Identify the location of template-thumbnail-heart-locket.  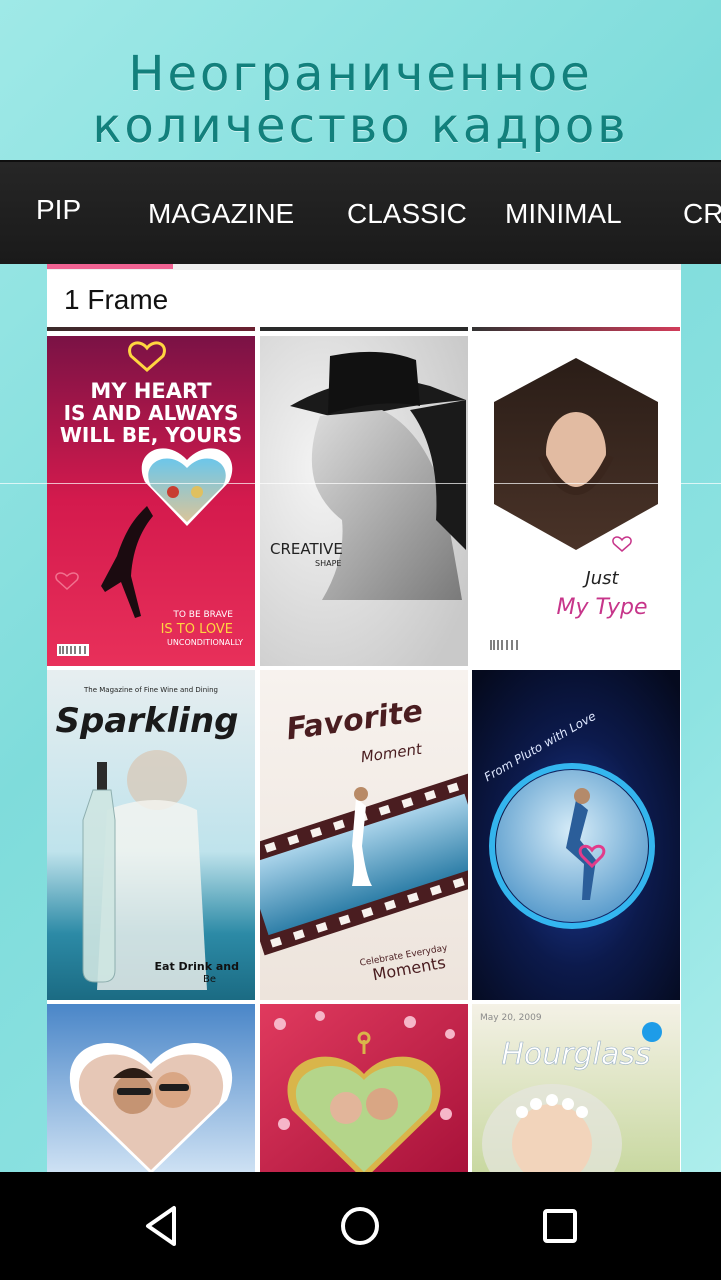
(364, 1089).